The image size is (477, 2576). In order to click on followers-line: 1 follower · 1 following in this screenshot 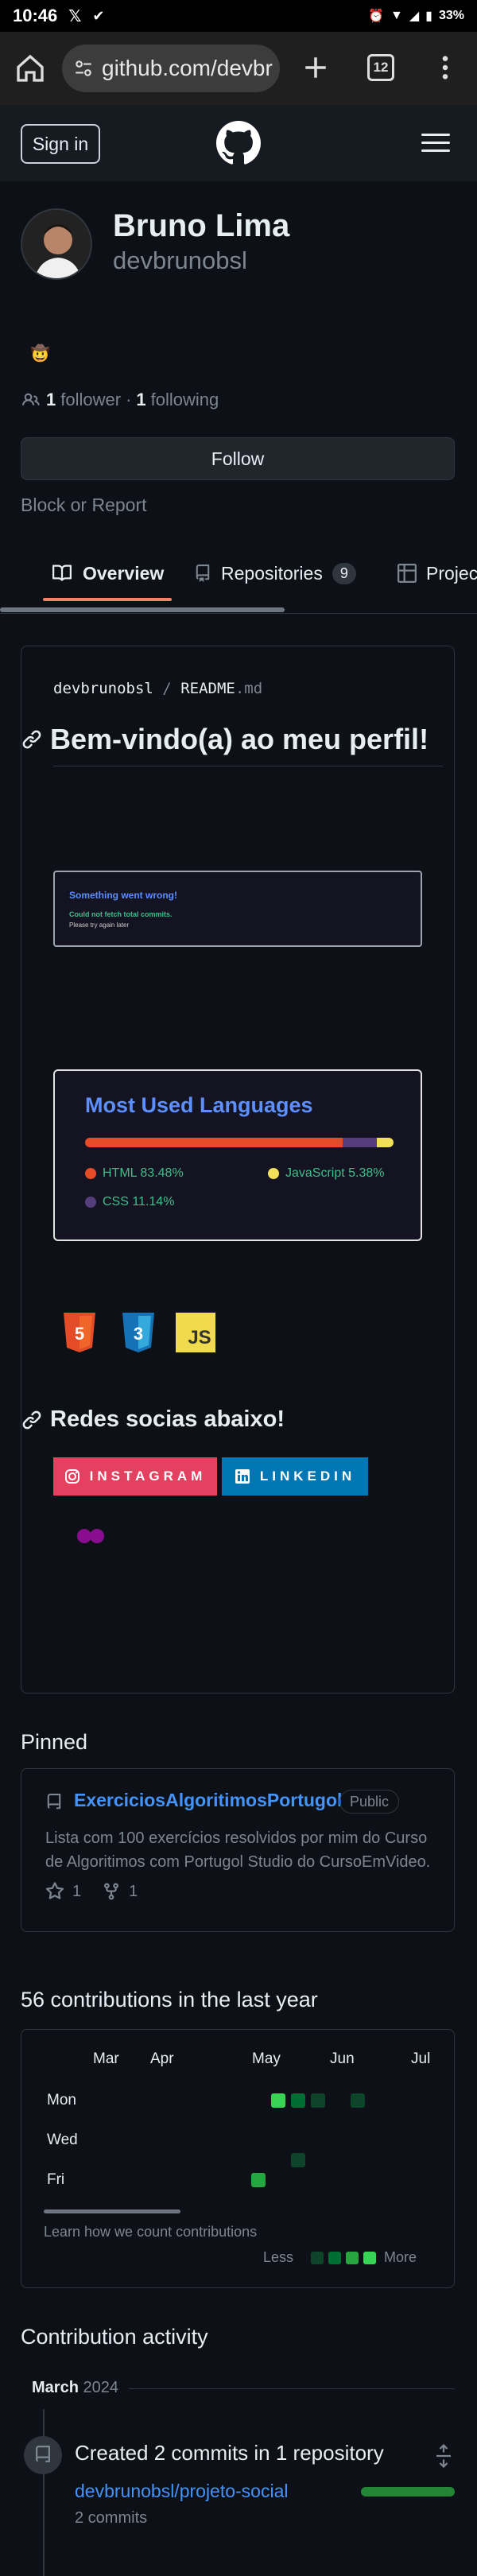, I will do `click(120, 400)`.